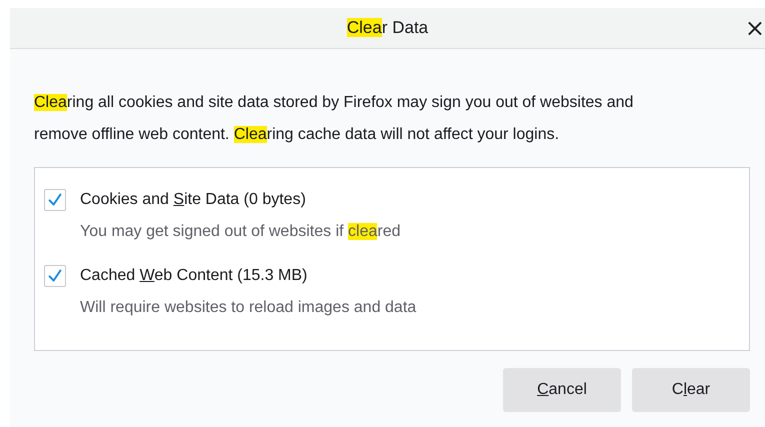 This screenshot has width=765, height=427. What do you see at coordinates (240, 200) in the screenshot?
I see `option-label: Cookies and Site Data (0 bytes)` at bounding box center [240, 200].